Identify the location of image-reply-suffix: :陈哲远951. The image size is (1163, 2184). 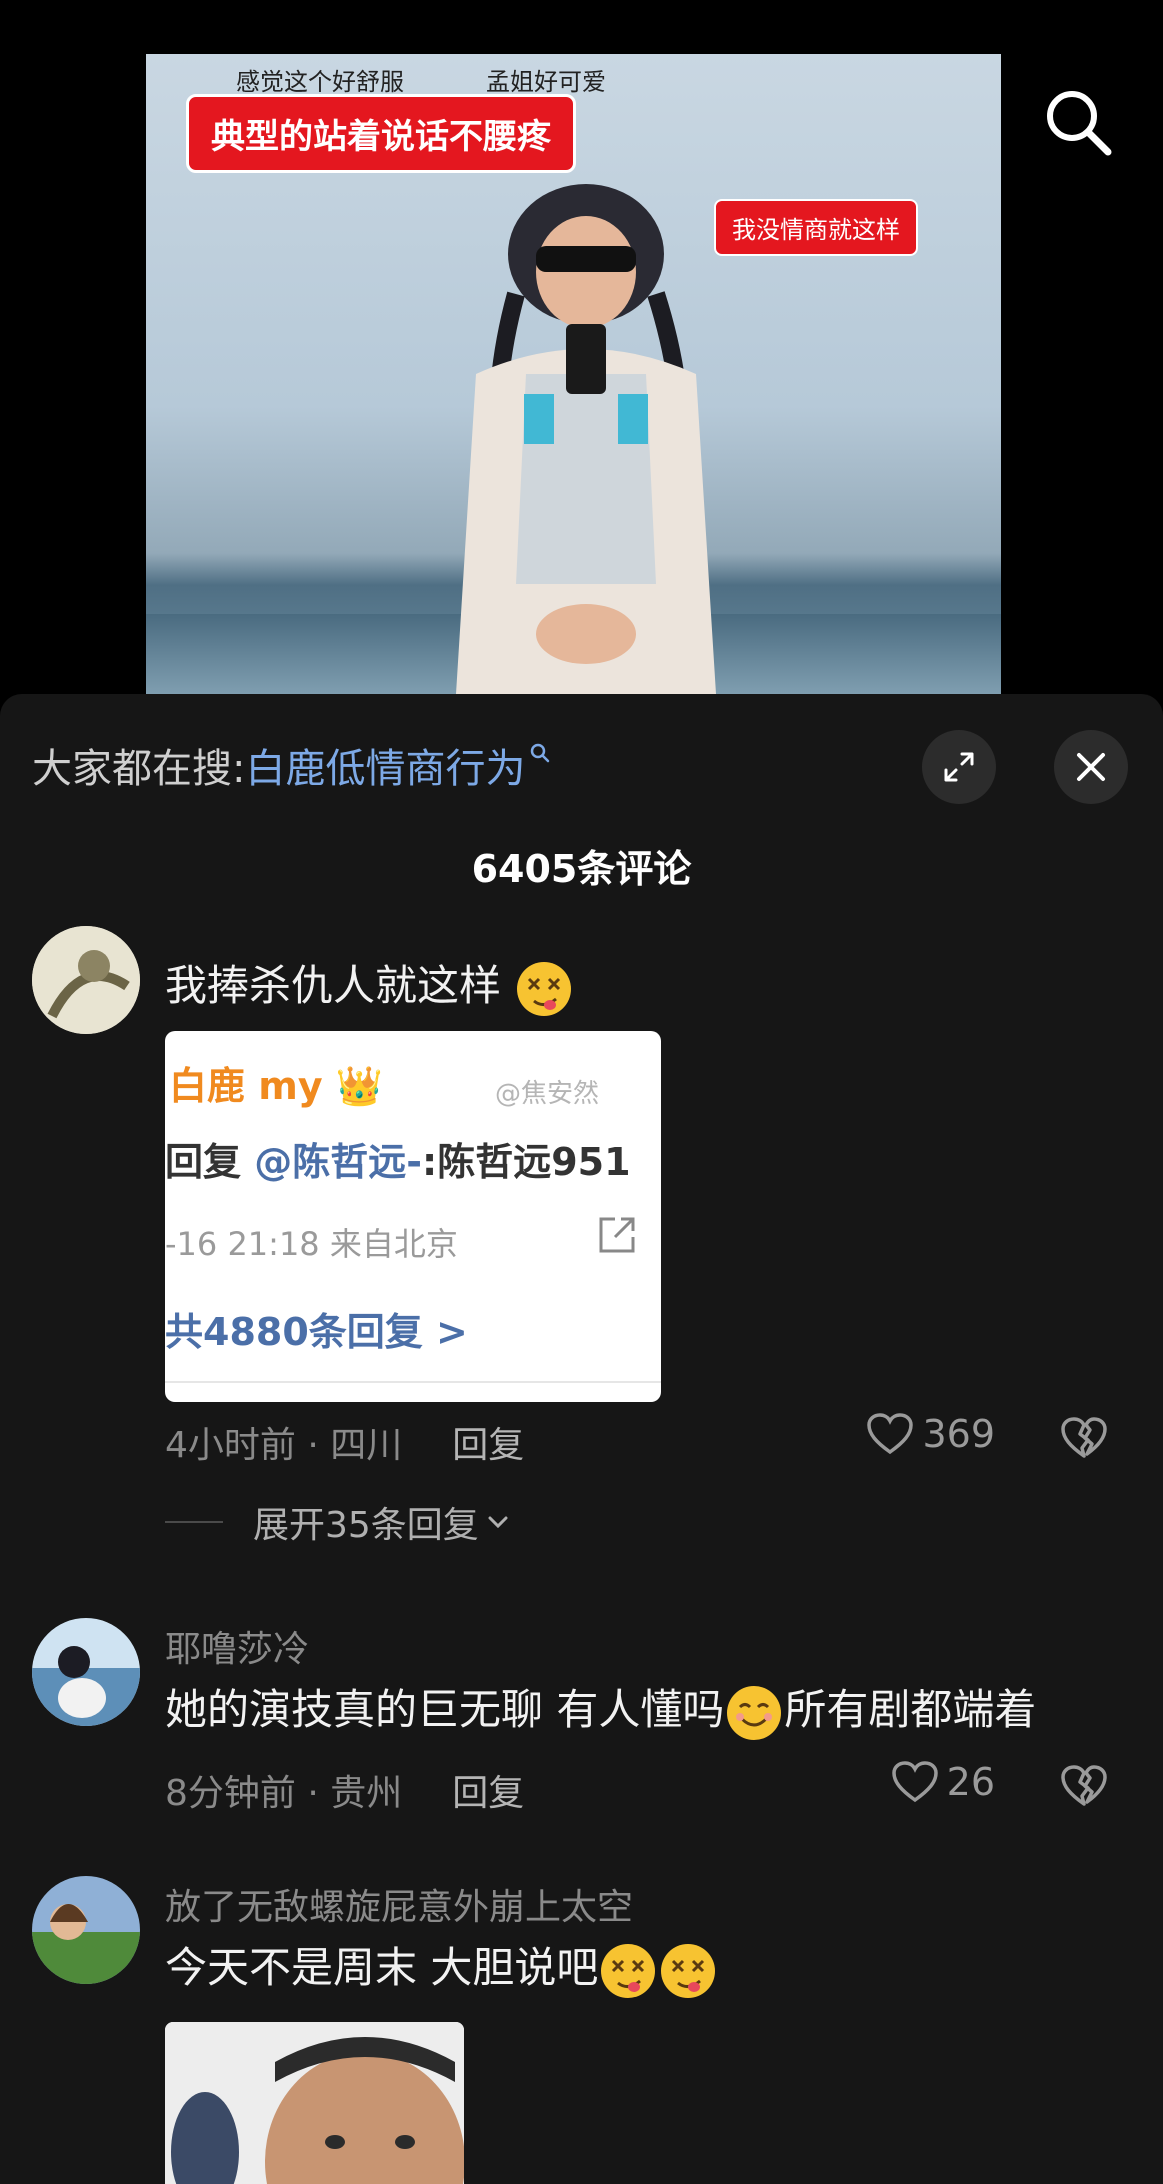
(526, 1162).